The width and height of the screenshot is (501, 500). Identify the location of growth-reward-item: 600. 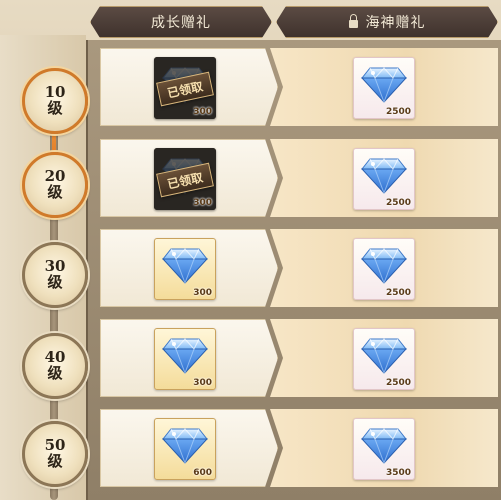
(185, 449).